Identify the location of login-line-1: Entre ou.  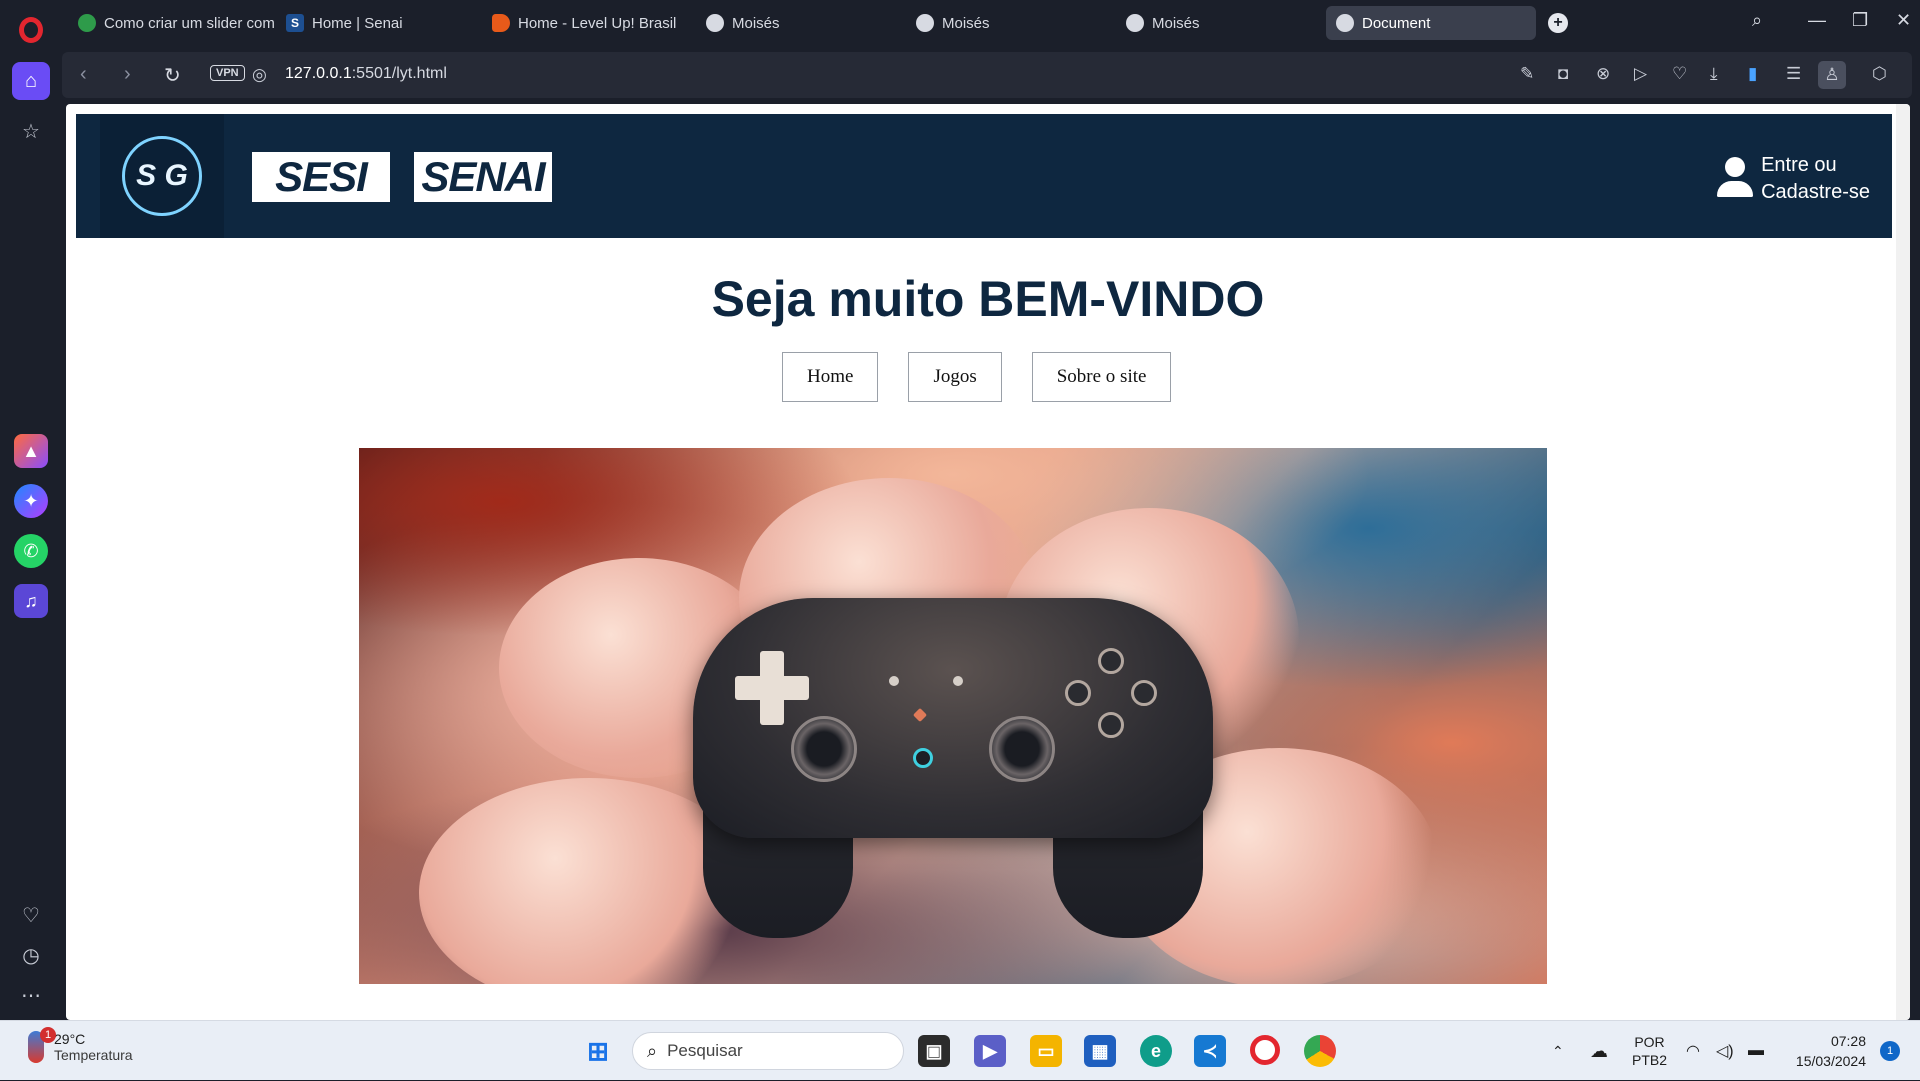
(1799, 165).